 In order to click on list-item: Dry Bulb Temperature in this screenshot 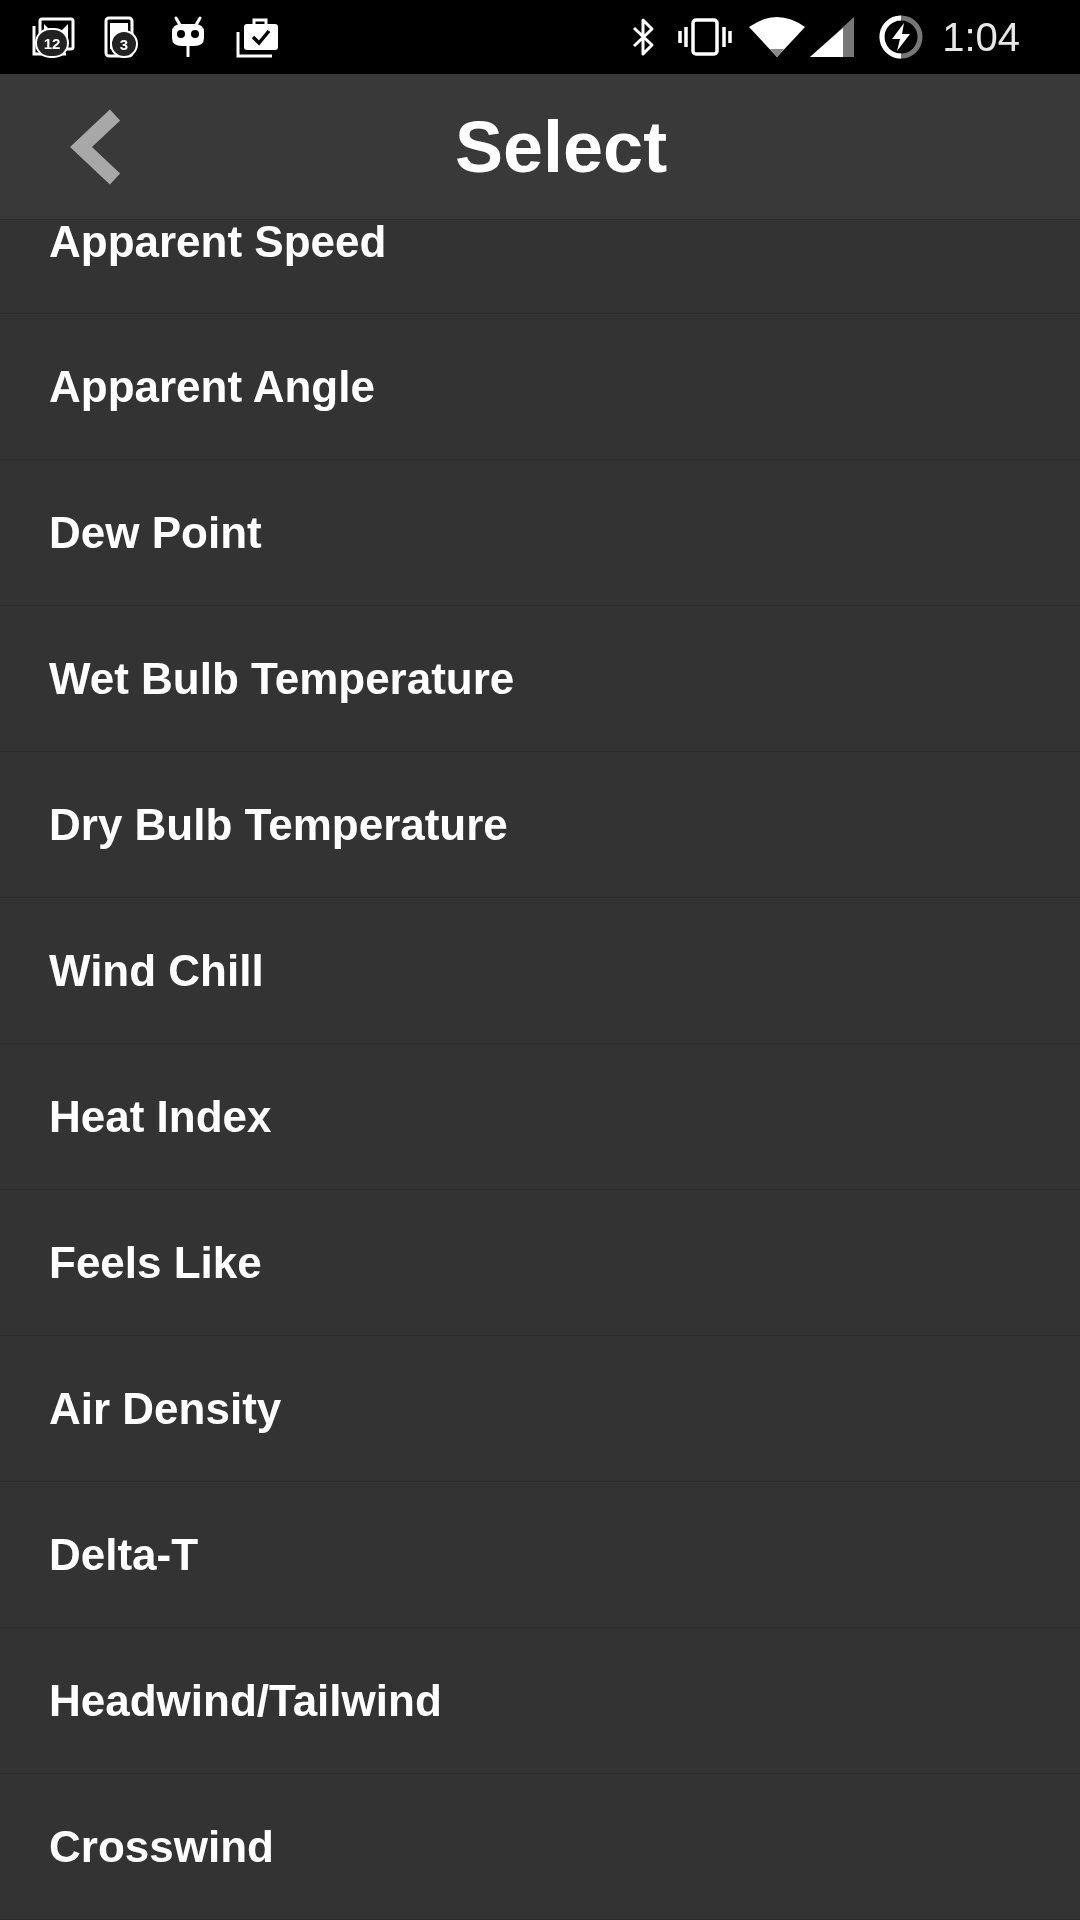, I will do `click(540, 825)`.